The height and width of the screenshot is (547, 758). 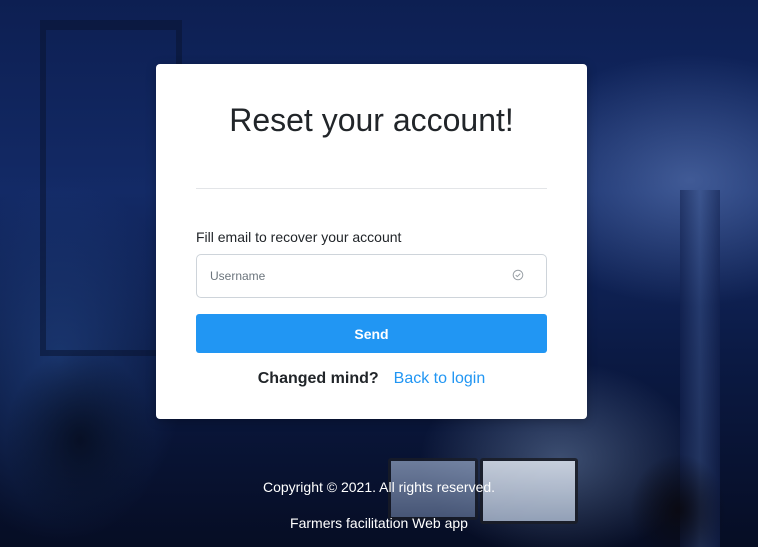 I want to click on back-to-login-row: Changed mind? Back to login, so click(x=371, y=379).